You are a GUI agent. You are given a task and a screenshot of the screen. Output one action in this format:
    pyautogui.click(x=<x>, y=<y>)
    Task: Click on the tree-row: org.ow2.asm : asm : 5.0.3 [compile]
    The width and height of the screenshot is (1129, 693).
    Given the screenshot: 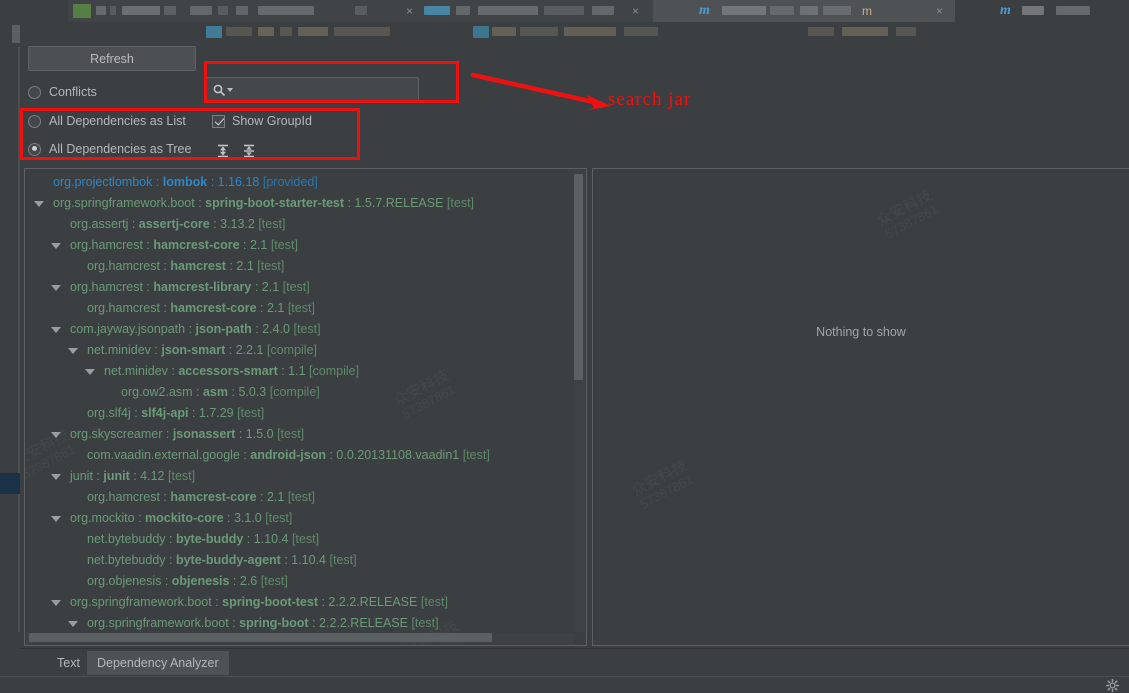 What is the action you would take?
    pyautogui.click(x=305, y=392)
    